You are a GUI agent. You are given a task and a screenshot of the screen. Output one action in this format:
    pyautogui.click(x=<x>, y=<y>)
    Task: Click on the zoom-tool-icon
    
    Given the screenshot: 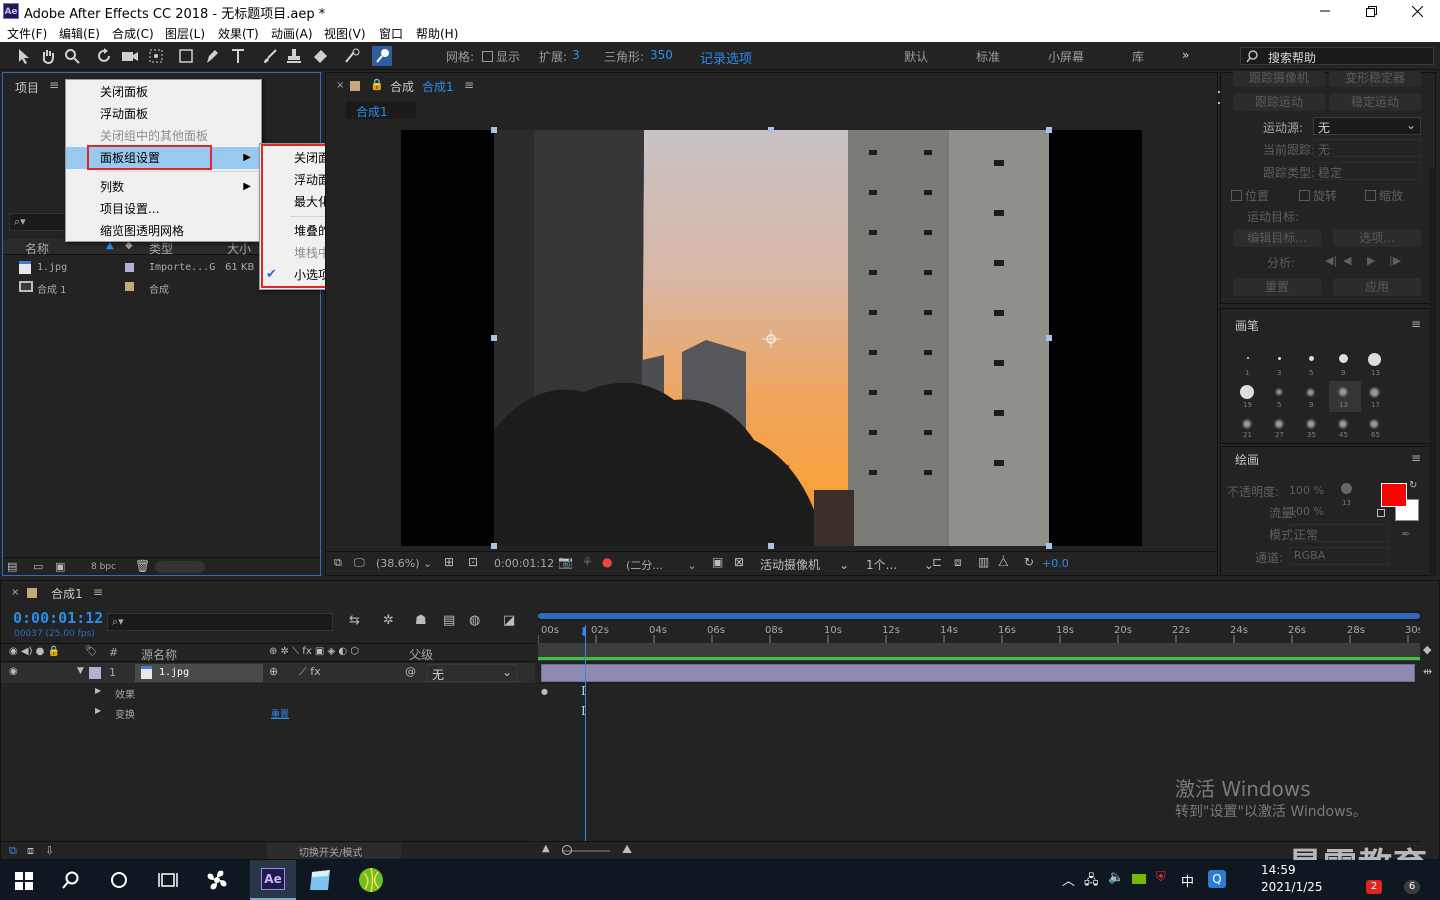 What is the action you would take?
    pyautogui.click(x=72, y=56)
    